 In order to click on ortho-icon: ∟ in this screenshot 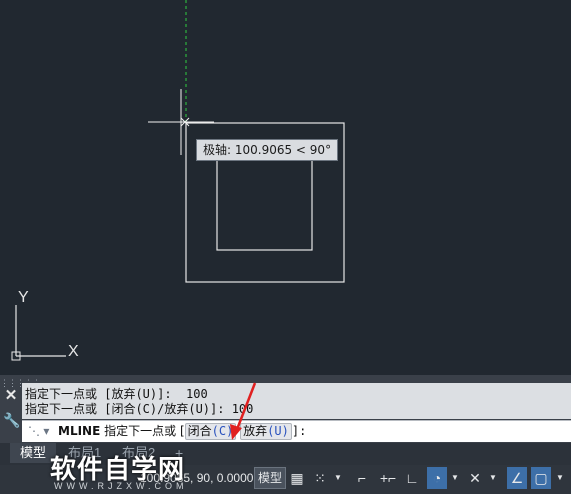, I will do `click(412, 478)`.